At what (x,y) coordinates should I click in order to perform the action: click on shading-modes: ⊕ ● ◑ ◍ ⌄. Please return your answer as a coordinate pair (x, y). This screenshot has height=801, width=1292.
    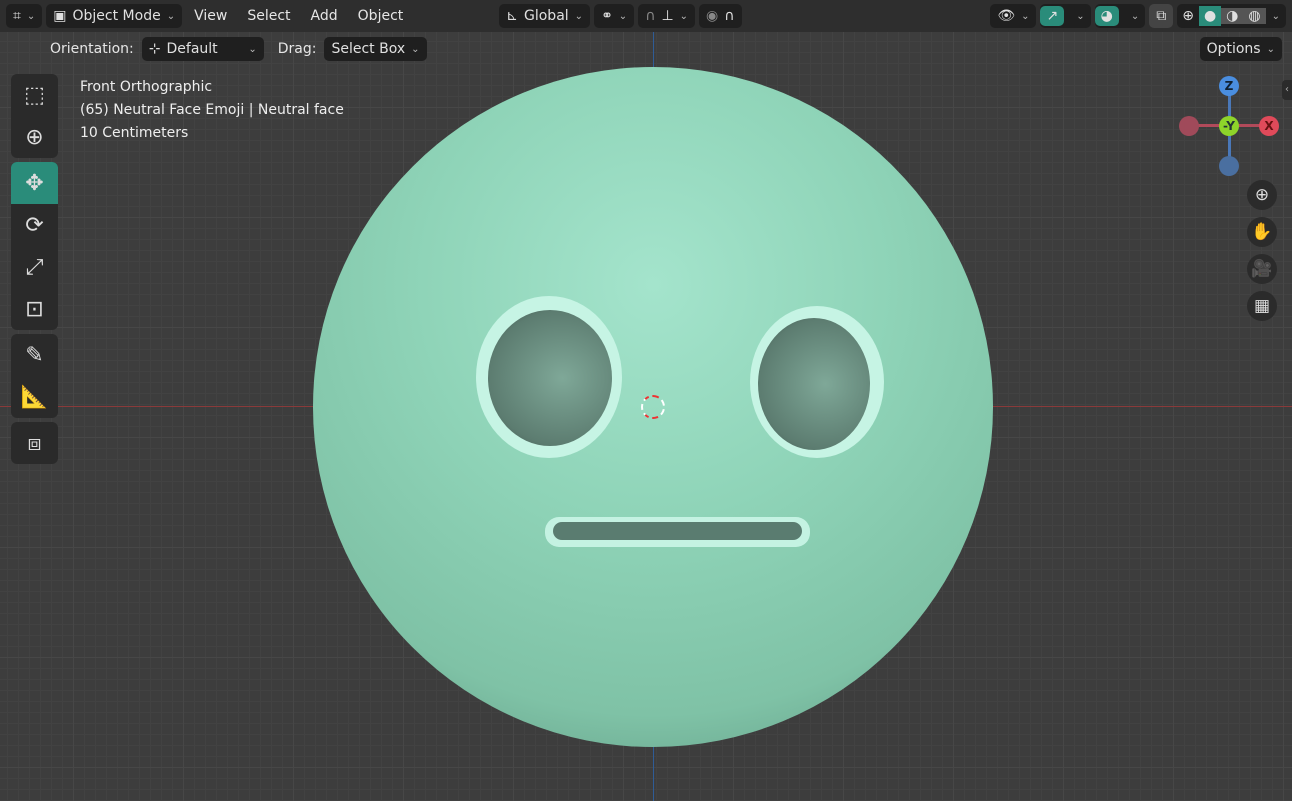
    Looking at the image, I should click on (1231, 16).